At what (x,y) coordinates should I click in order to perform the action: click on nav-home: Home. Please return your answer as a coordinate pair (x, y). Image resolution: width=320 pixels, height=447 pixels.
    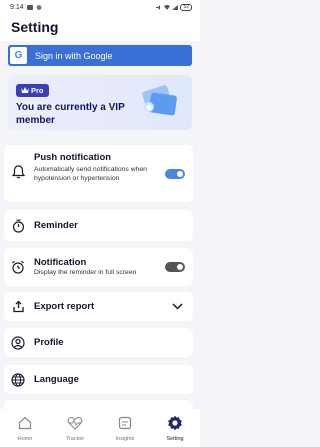
    Looking at the image, I should click on (25, 427).